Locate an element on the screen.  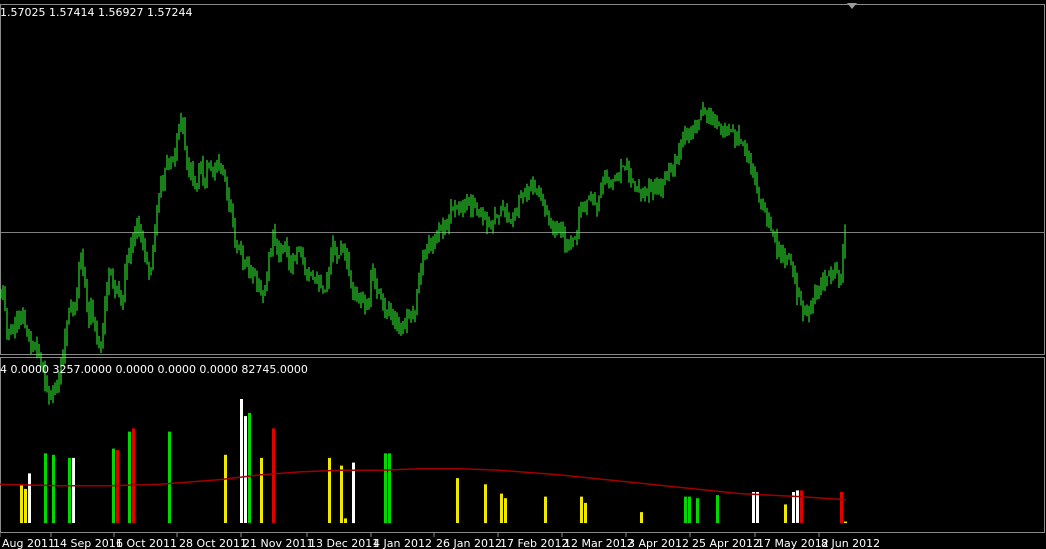
x-tick-label: 13 Dec 2011 is located at coordinates (344, 543).